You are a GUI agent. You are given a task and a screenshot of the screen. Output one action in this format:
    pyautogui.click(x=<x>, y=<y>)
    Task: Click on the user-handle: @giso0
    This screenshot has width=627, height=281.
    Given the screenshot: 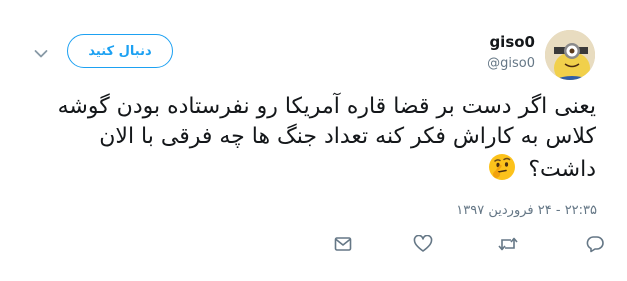 What is the action you would take?
    pyautogui.click(x=511, y=63)
    